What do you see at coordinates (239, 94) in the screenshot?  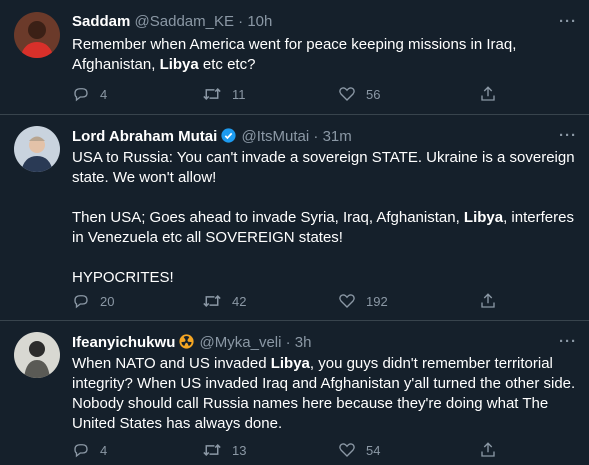 I see `retweet-count: 11` at bounding box center [239, 94].